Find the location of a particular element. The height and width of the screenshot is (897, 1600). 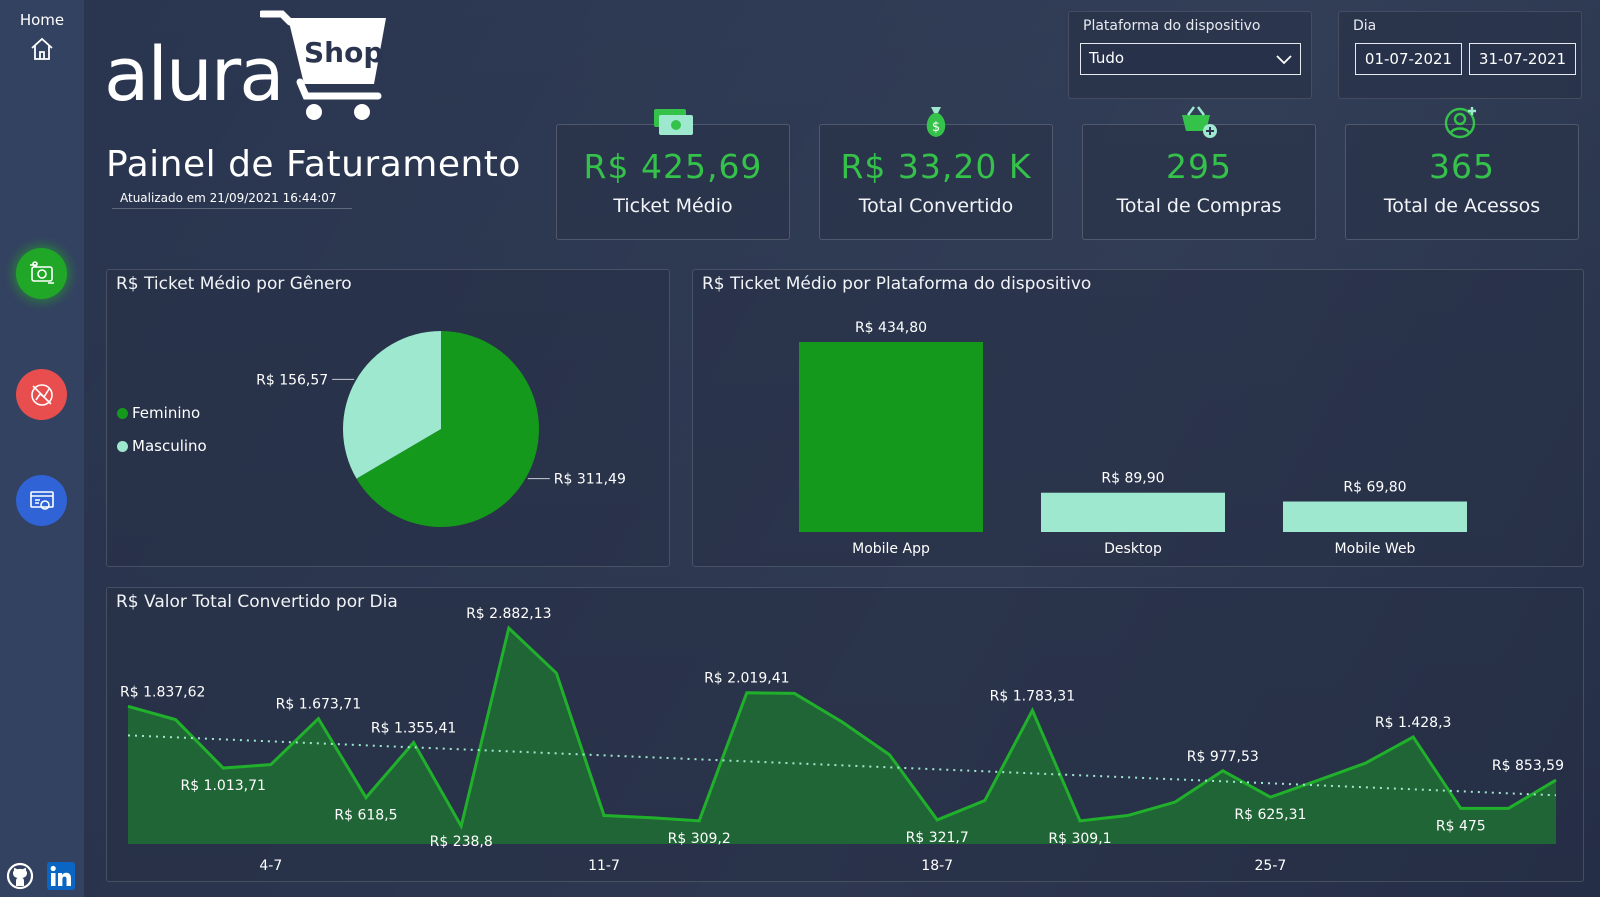

day-filter: Dia 01-07-2021 31-07-2021 is located at coordinates (1460, 55).